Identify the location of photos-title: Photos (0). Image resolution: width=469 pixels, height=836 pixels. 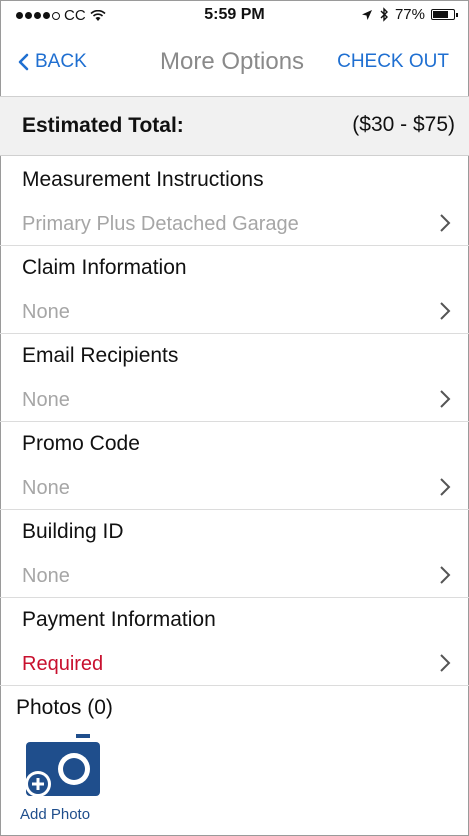
(64, 707).